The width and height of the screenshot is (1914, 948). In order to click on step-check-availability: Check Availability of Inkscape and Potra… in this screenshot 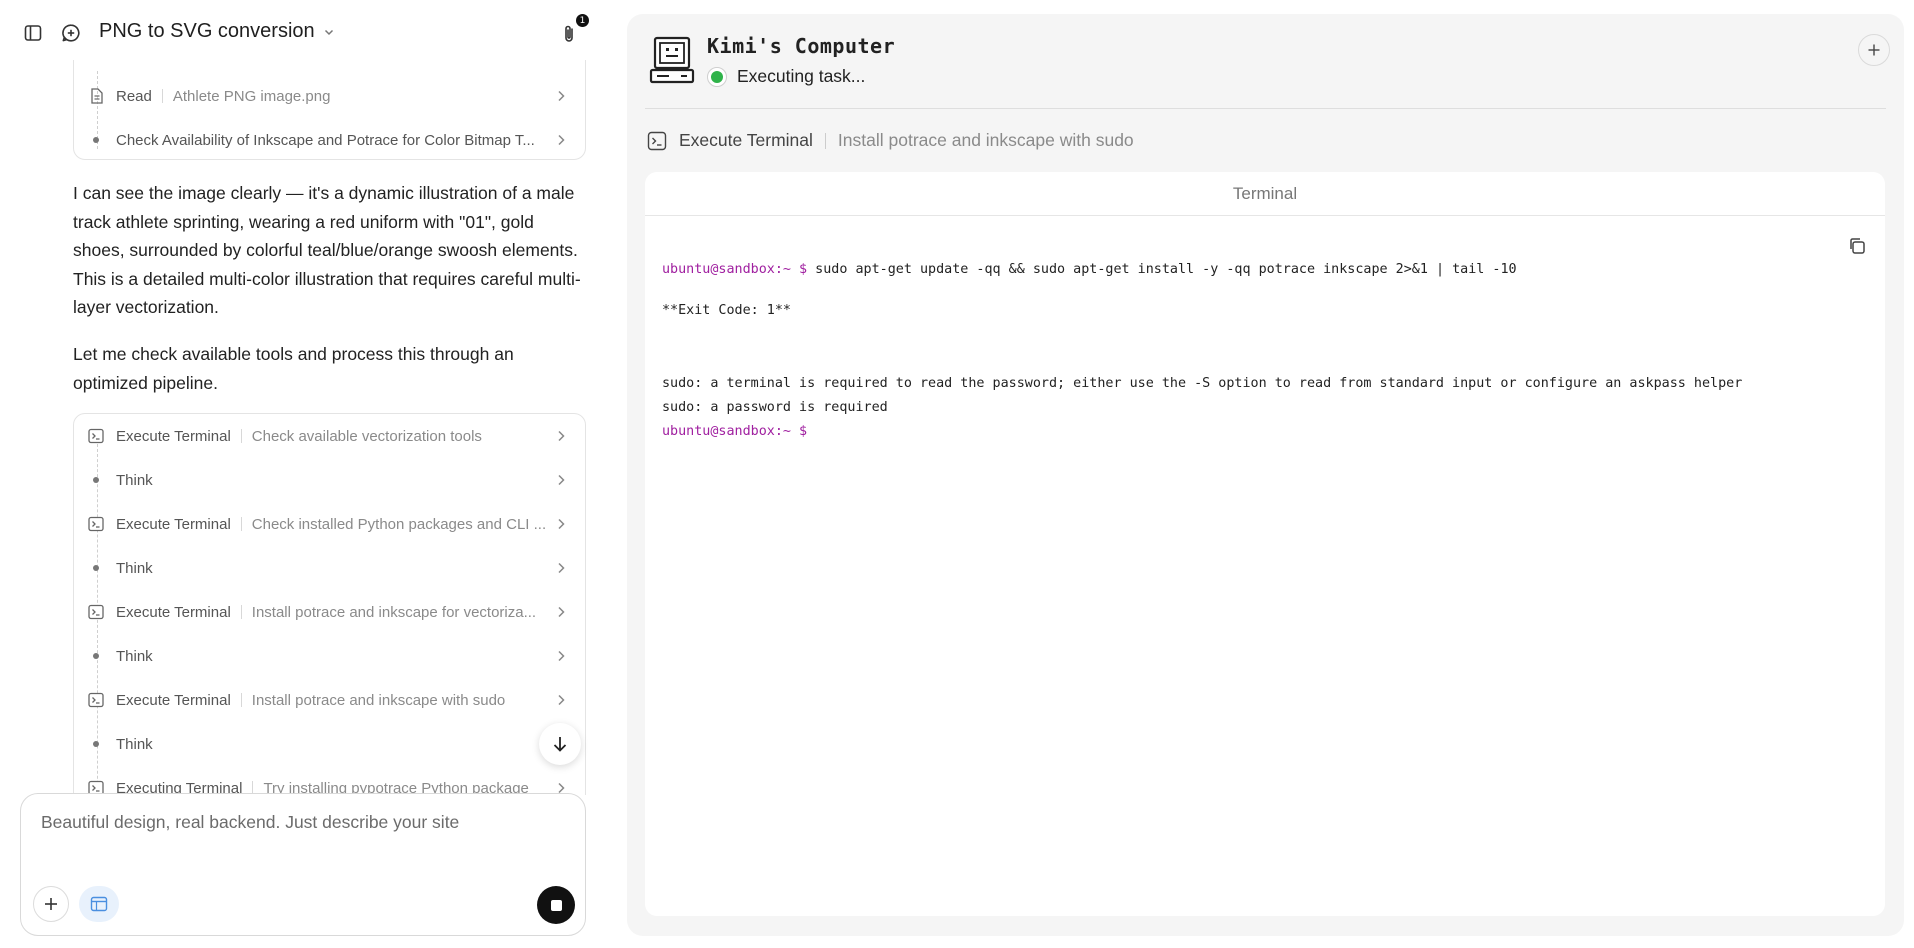, I will do `click(329, 140)`.